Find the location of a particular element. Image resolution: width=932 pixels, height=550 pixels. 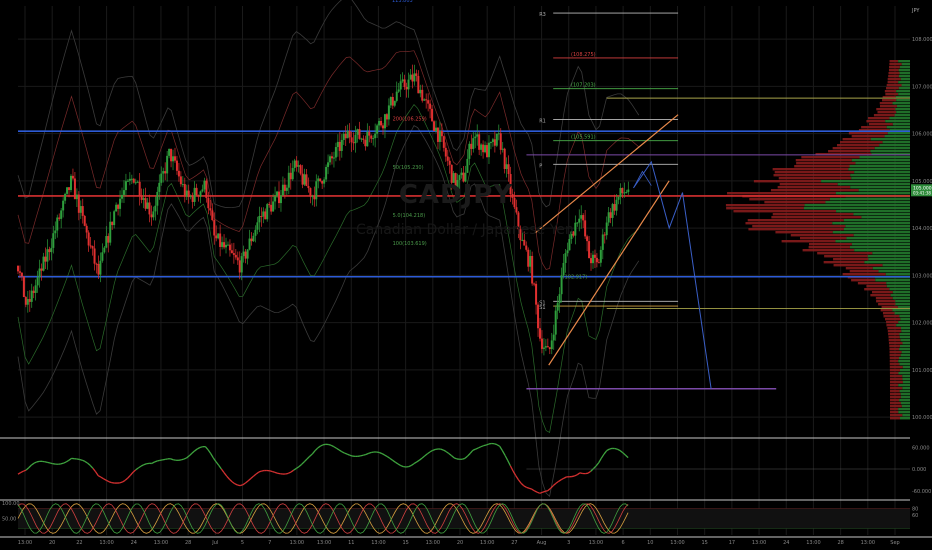

time-tick-label: 17 is located at coordinates (732, 543).